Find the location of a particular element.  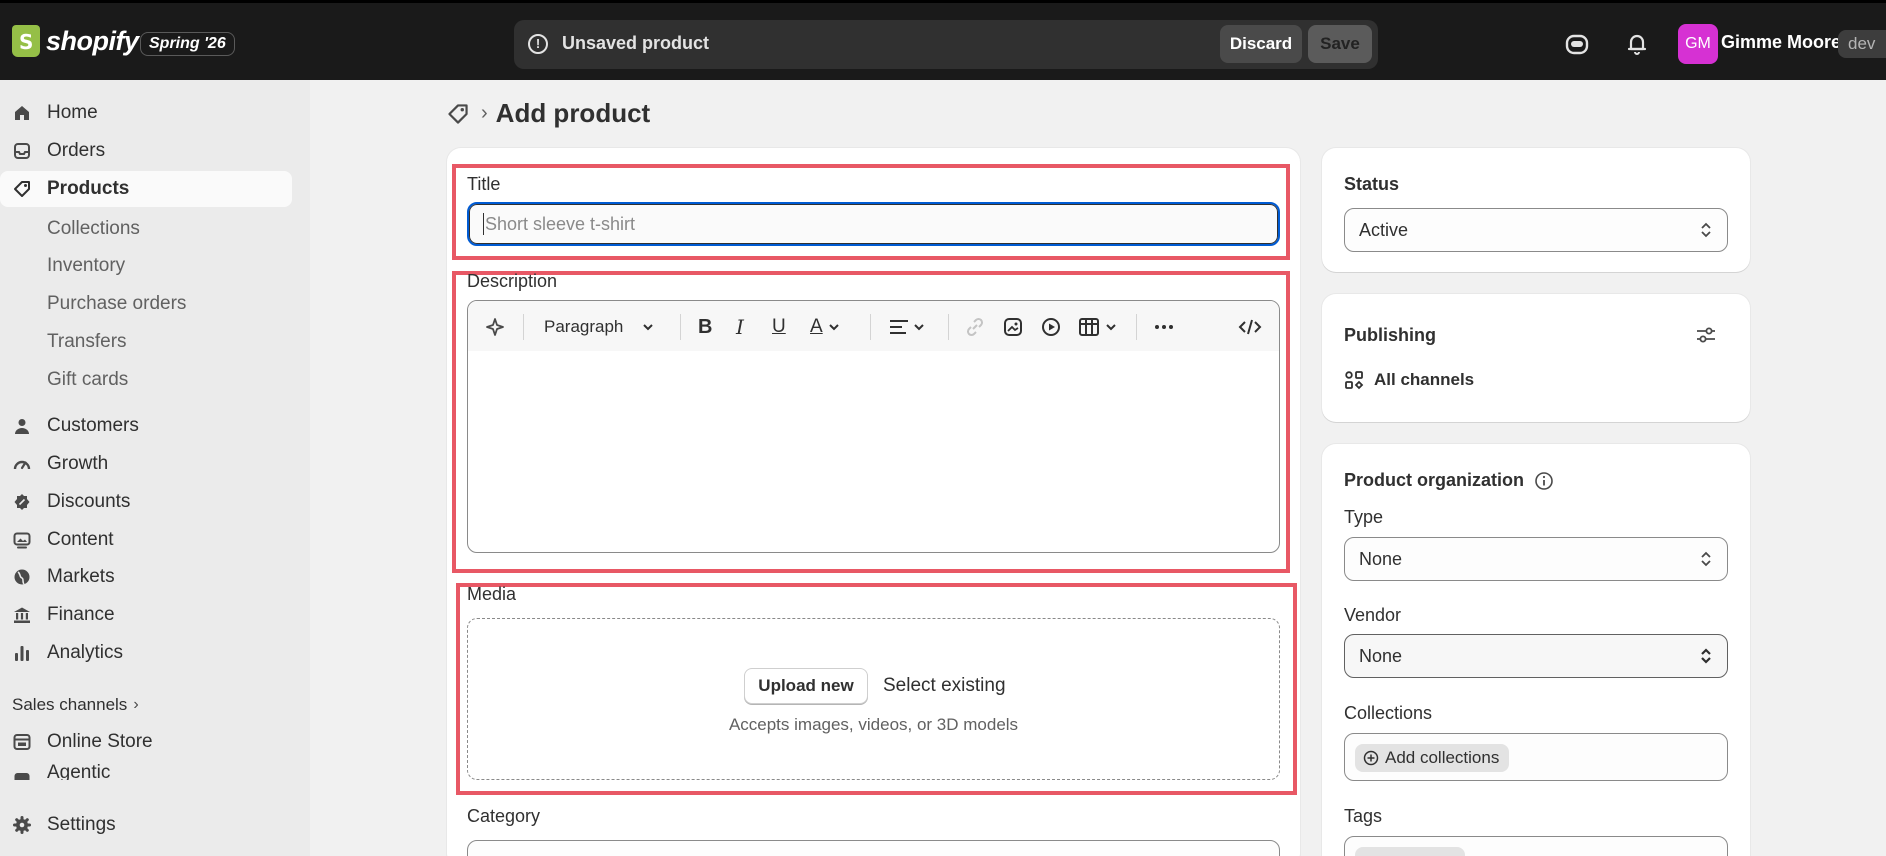

sidebar-item-finance: Finance is located at coordinates (146, 615).